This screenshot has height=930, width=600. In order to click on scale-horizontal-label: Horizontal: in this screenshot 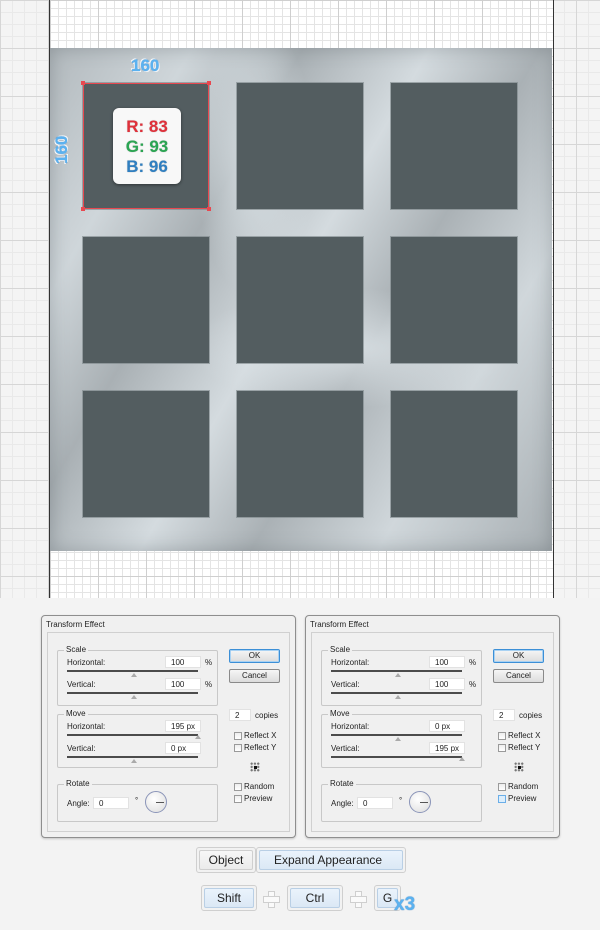, I will do `click(86, 662)`.